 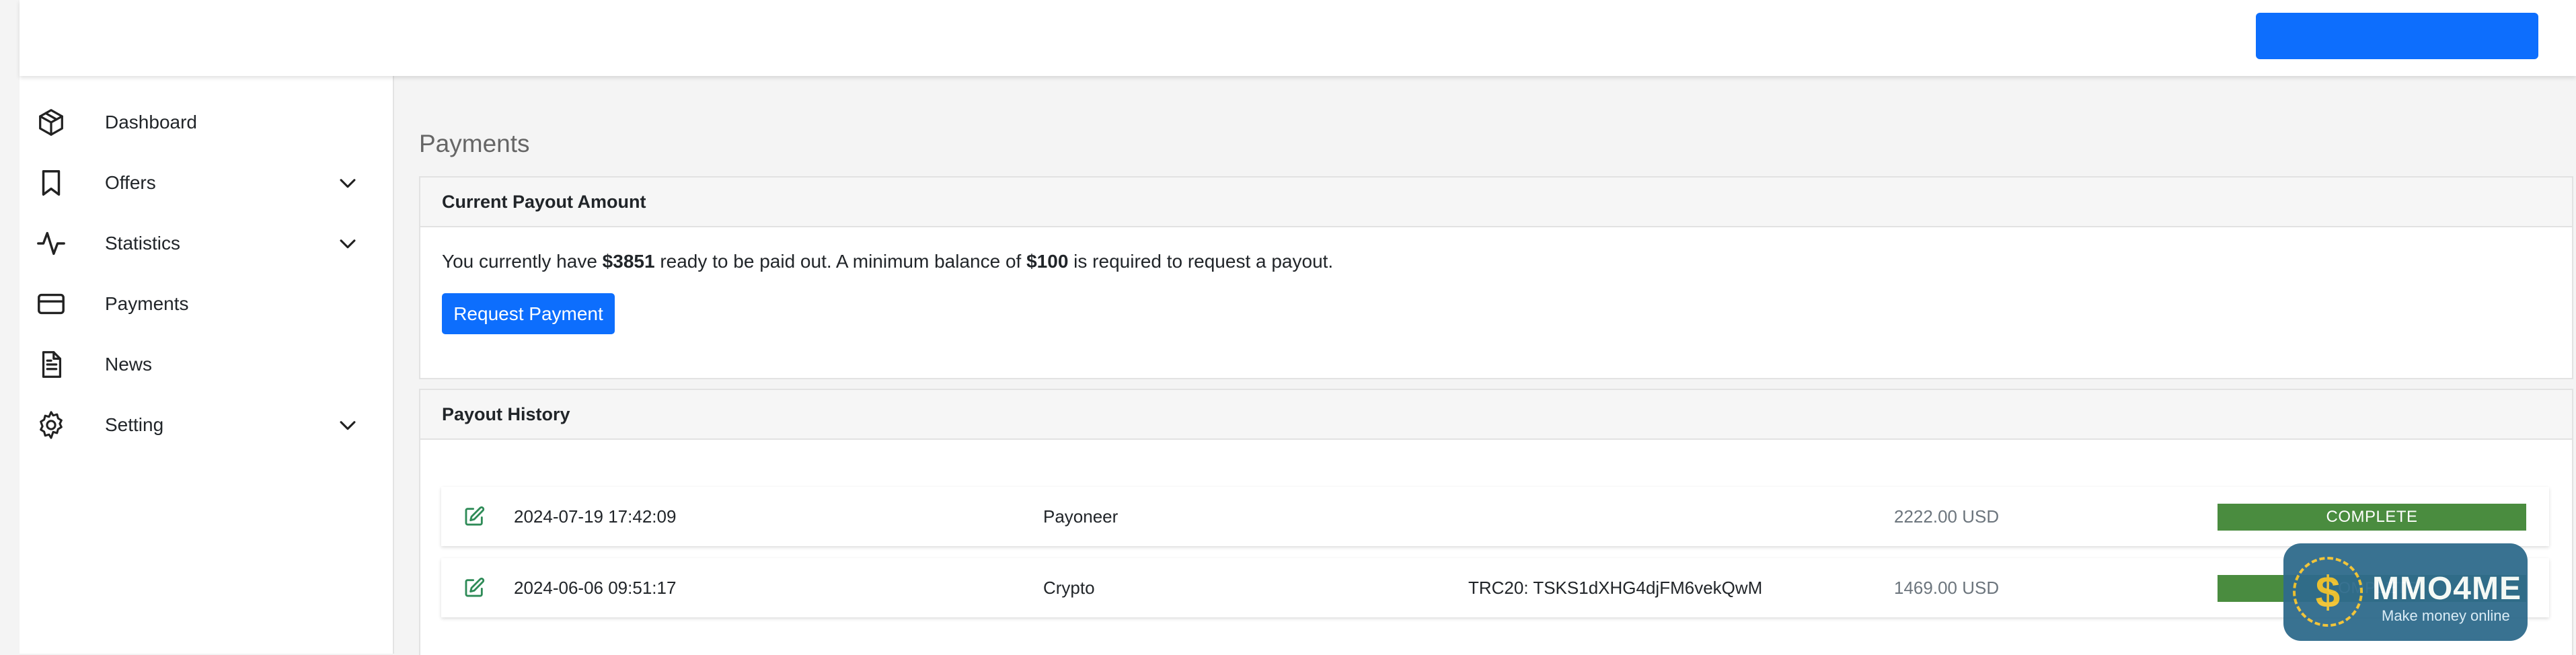 I want to click on sidebar-item-statistics: Statistics, so click(x=206, y=243).